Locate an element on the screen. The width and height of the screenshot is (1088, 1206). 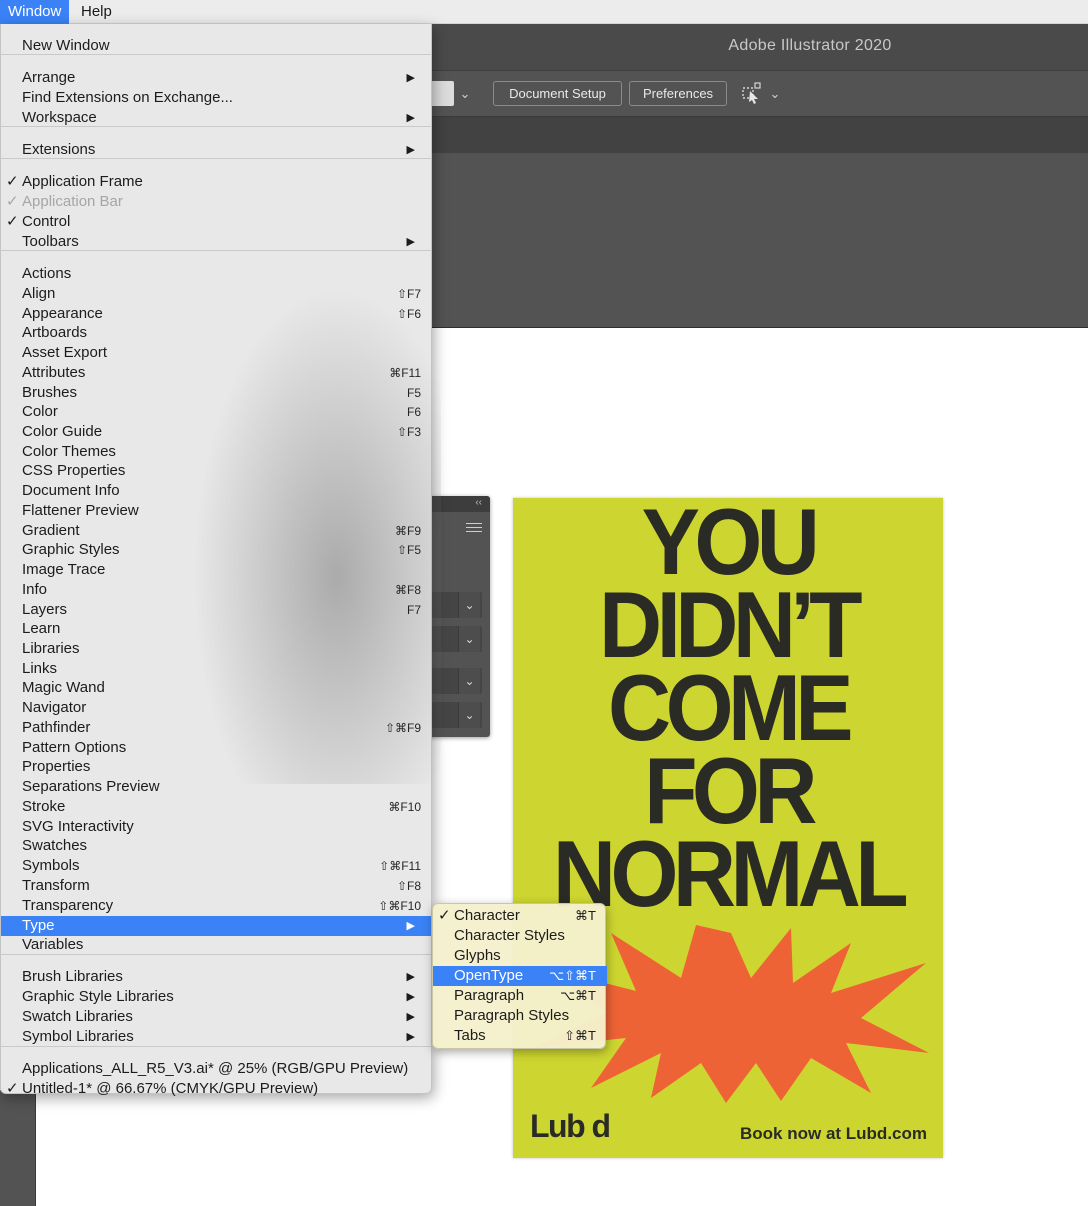
menu-item-untitled-1-66-67-cmyk-gpu-preview: ✓ Untitled-1* @ 66.67% (CMYK/GPU Preview) is located at coordinates (216, 1089).